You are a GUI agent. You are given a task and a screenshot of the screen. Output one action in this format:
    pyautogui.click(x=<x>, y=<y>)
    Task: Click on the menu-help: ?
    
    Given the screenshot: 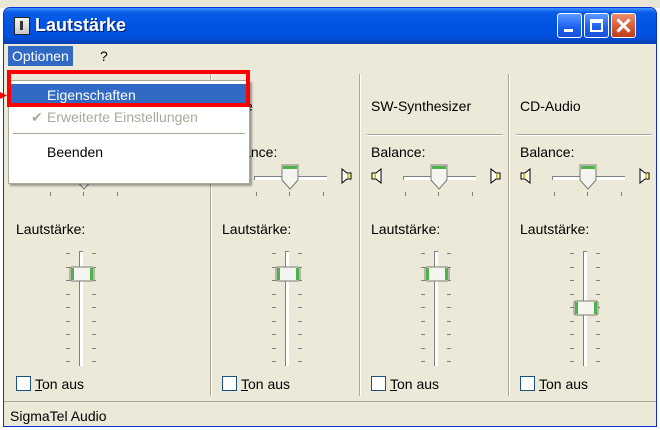 What is the action you would take?
    pyautogui.click(x=104, y=56)
    